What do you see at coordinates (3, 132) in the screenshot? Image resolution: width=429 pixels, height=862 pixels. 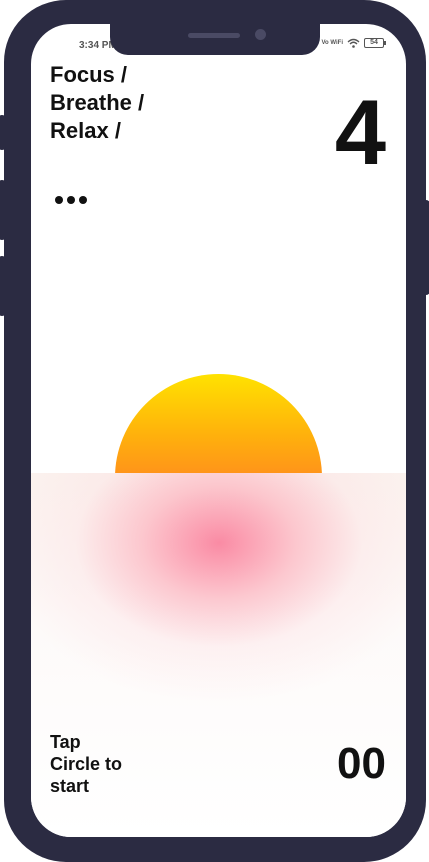 I see `side-button-mute` at bounding box center [3, 132].